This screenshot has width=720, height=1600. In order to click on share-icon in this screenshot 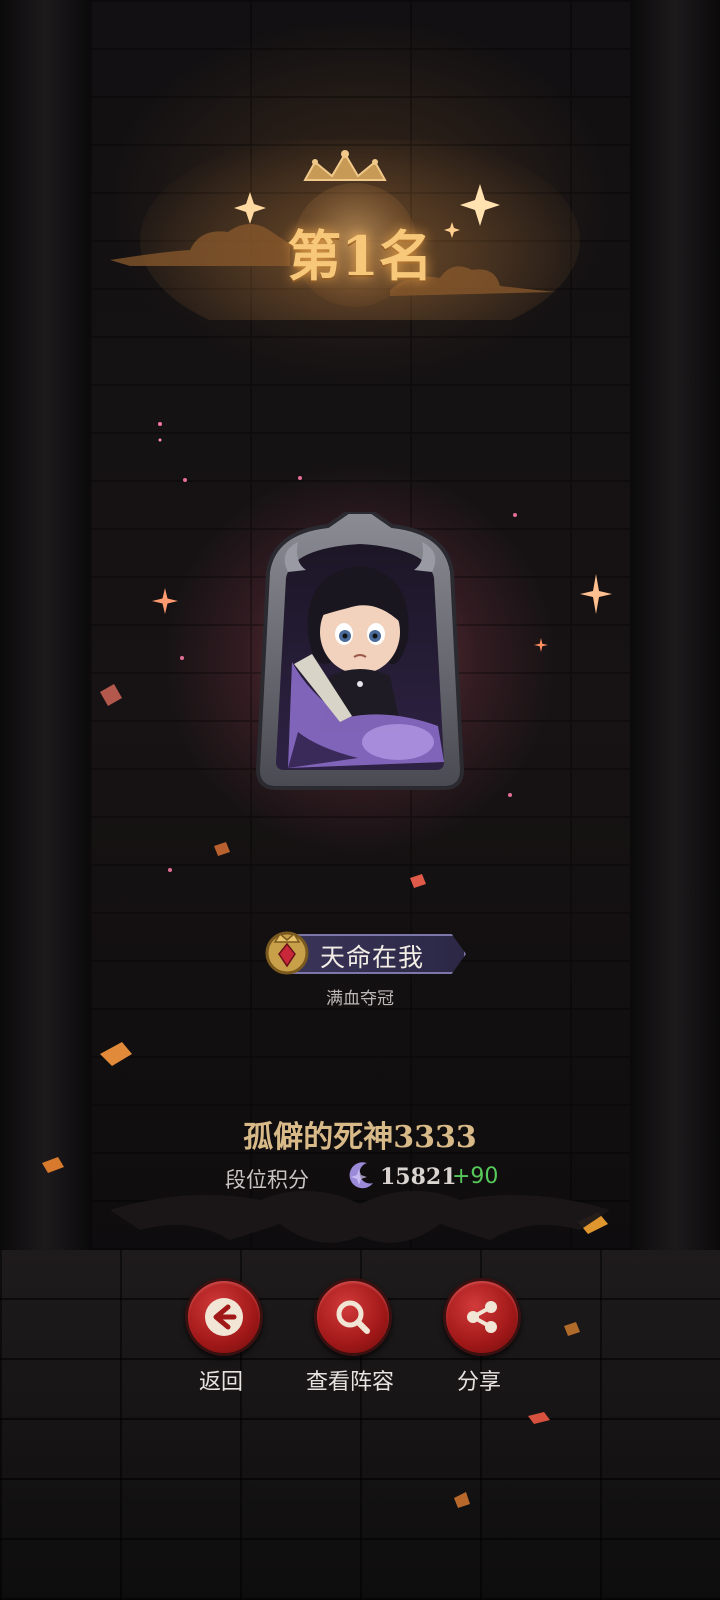, I will do `click(482, 1317)`.